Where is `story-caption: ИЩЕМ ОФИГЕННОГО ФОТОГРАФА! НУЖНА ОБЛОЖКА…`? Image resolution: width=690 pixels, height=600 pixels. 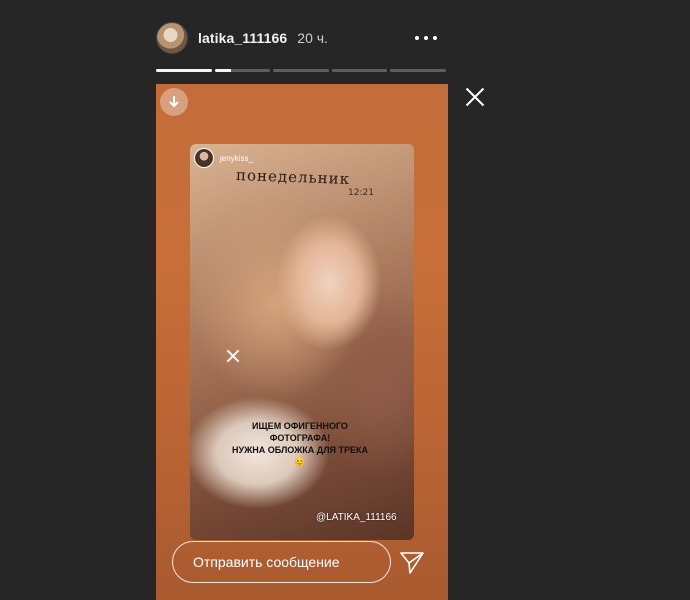
story-caption: ИЩЕМ ОФИГЕННОГО ФОТОГРАФА! НУЖНА ОБЛОЖКА… is located at coordinates (300, 444).